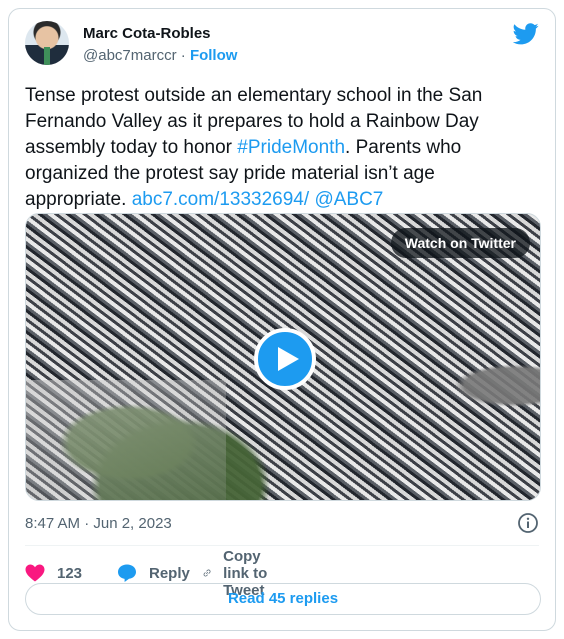  I want to click on like-count: 123, so click(70, 573).